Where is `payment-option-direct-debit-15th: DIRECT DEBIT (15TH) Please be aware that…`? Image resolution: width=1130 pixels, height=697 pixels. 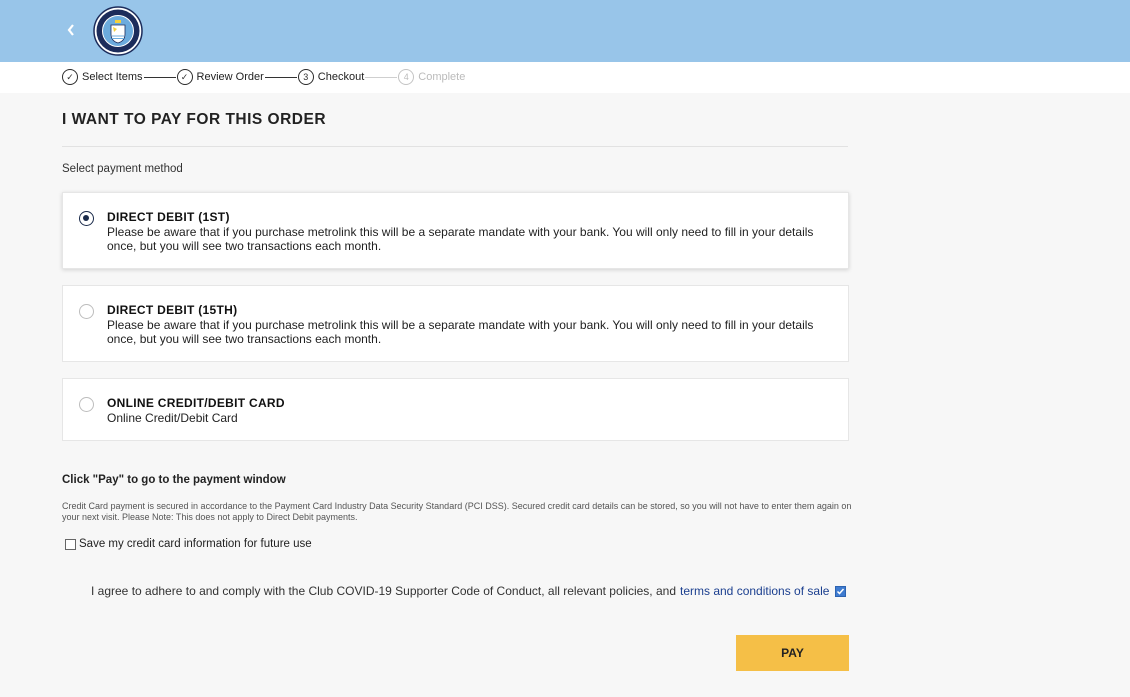
payment-option-direct-debit-15th: DIRECT DEBIT (15TH) Please be aware that… is located at coordinates (455, 323).